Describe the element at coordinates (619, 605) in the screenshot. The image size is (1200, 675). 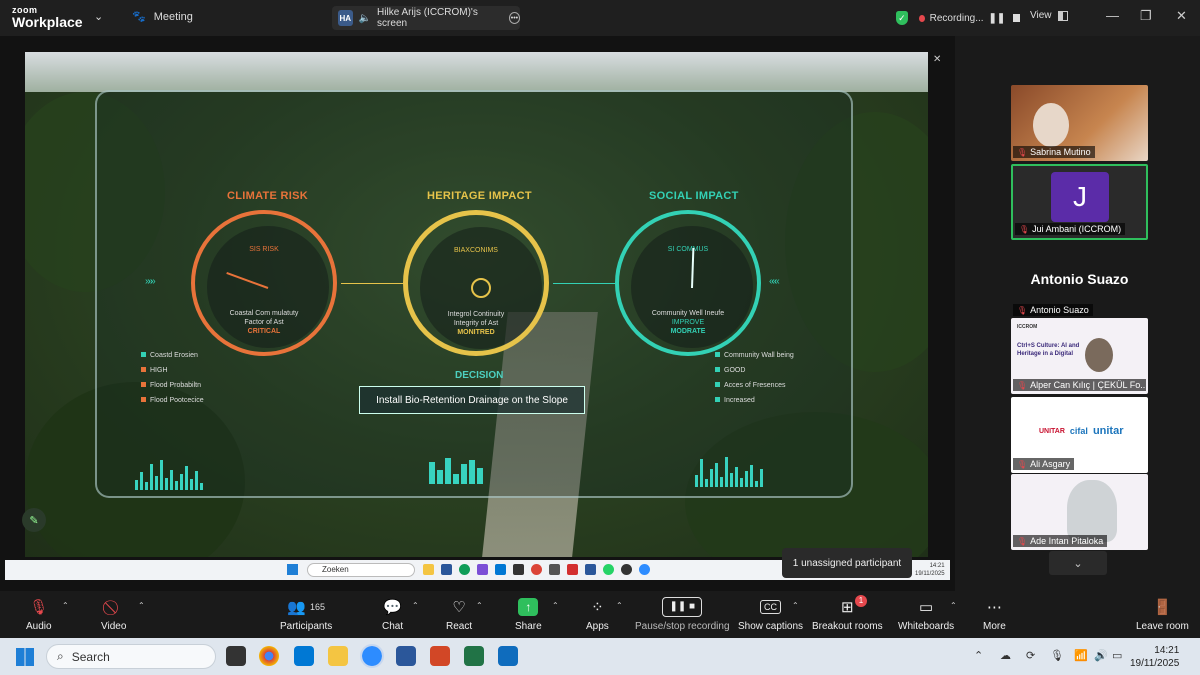
I see `apps-options-caret-icon: ⌃` at that location.